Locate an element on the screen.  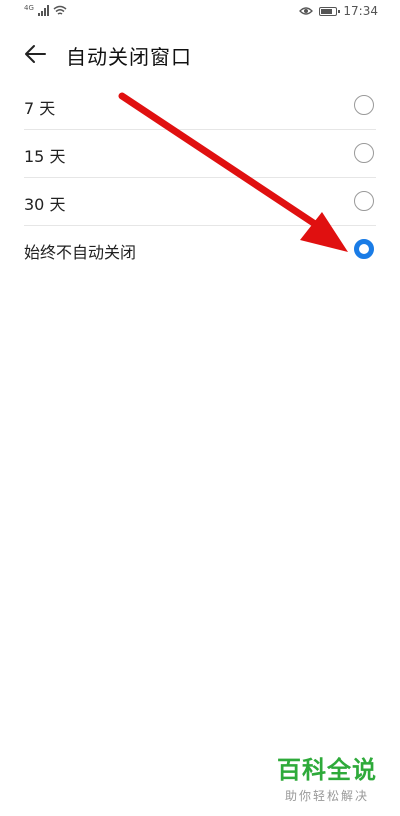
status-bar: 4G 17:34 is located at coordinates (200, 13).